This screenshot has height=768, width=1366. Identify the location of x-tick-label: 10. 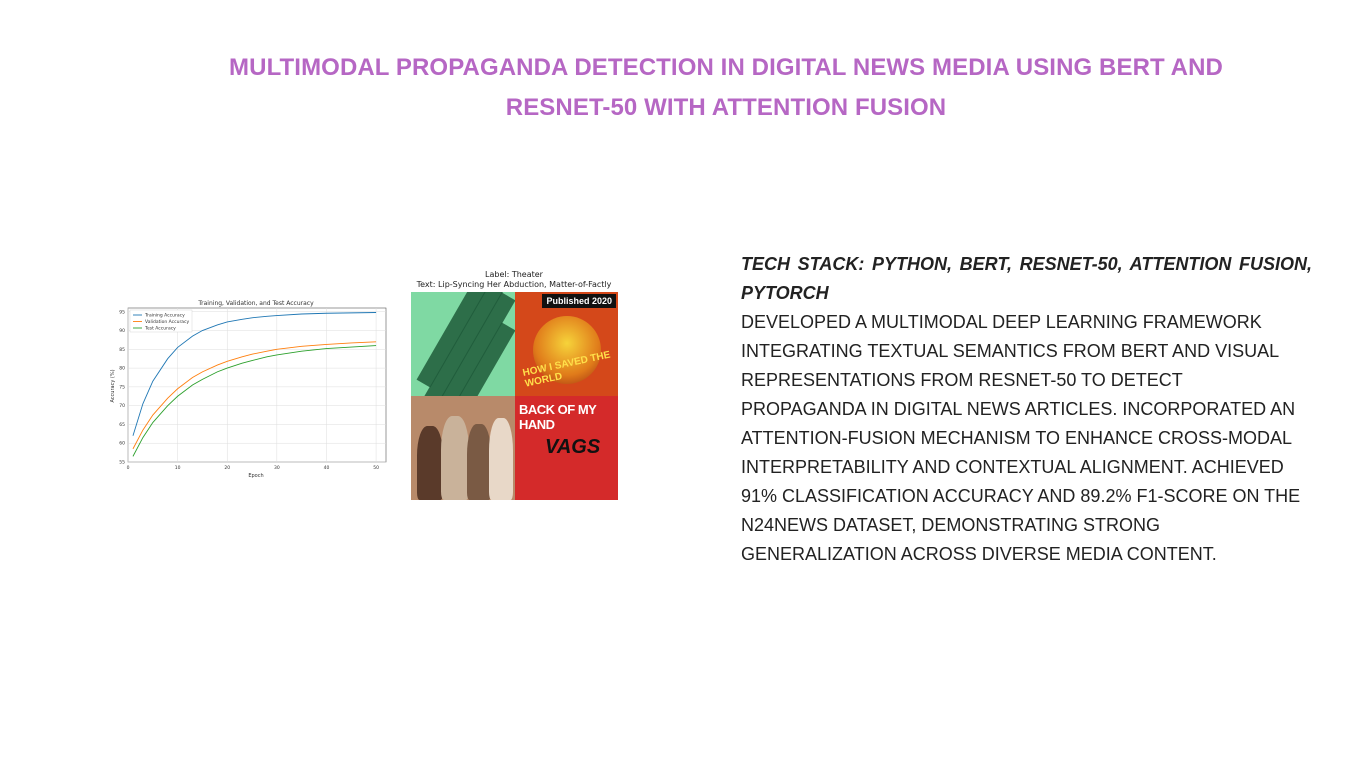
(178, 468).